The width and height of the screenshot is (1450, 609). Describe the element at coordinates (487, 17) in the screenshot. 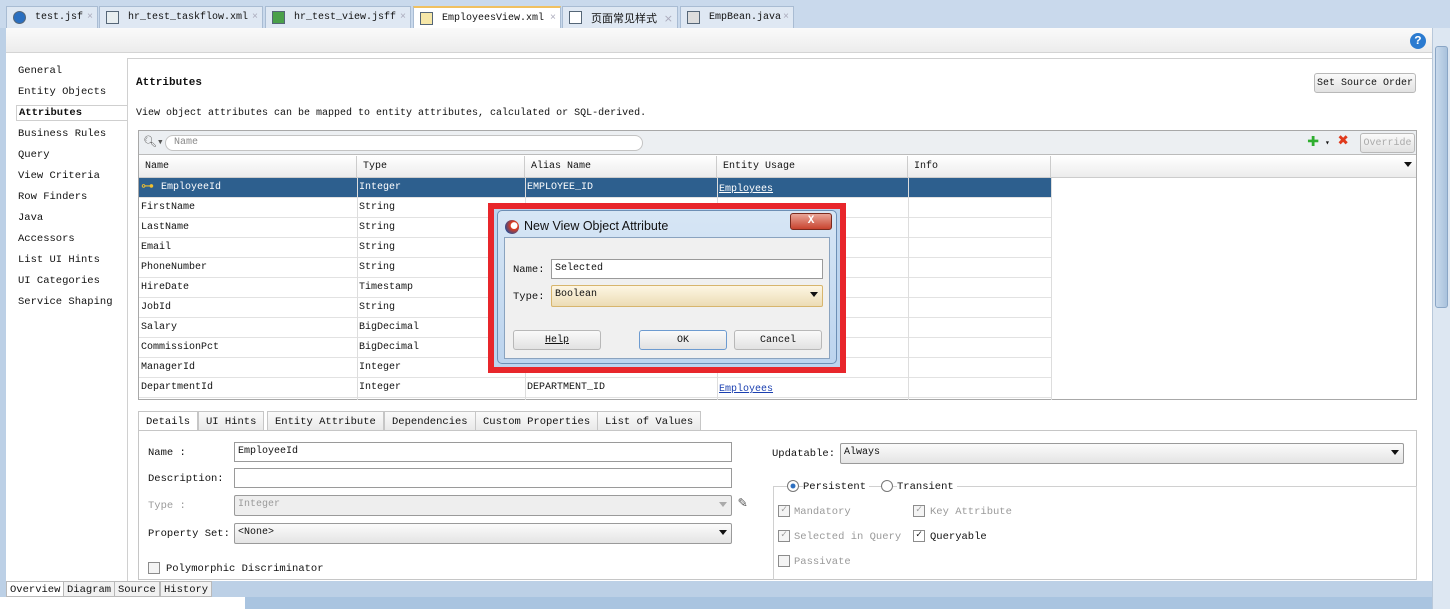

I see `file-tab-employees-view: EmployeesView.xml ×` at that location.